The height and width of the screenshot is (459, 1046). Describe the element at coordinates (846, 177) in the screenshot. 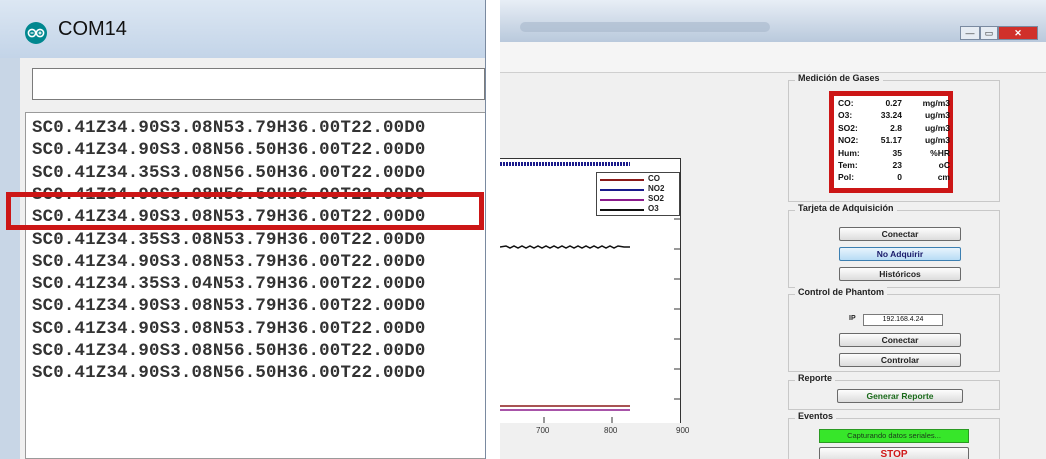

I see `gas-name: Pol:` at that location.